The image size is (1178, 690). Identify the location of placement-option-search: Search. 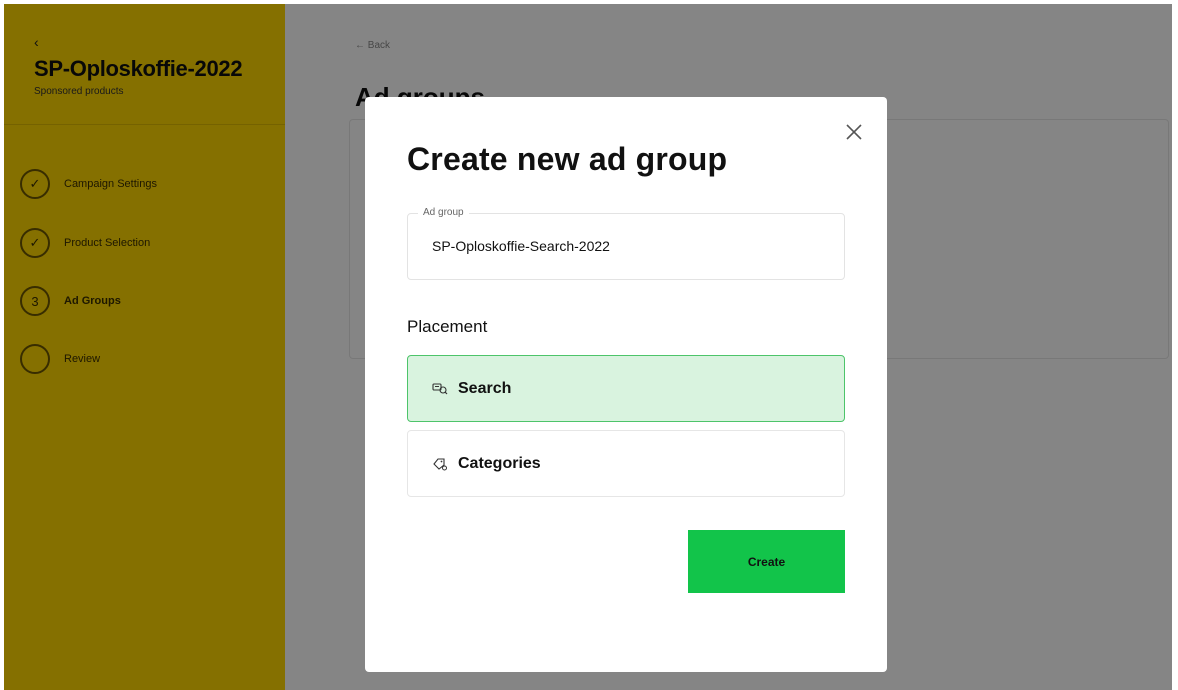
(626, 388).